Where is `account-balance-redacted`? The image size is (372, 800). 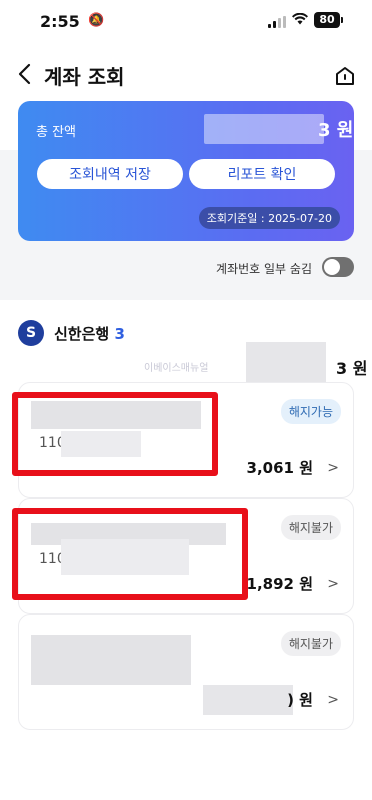 account-balance-redacted is located at coordinates (248, 700).